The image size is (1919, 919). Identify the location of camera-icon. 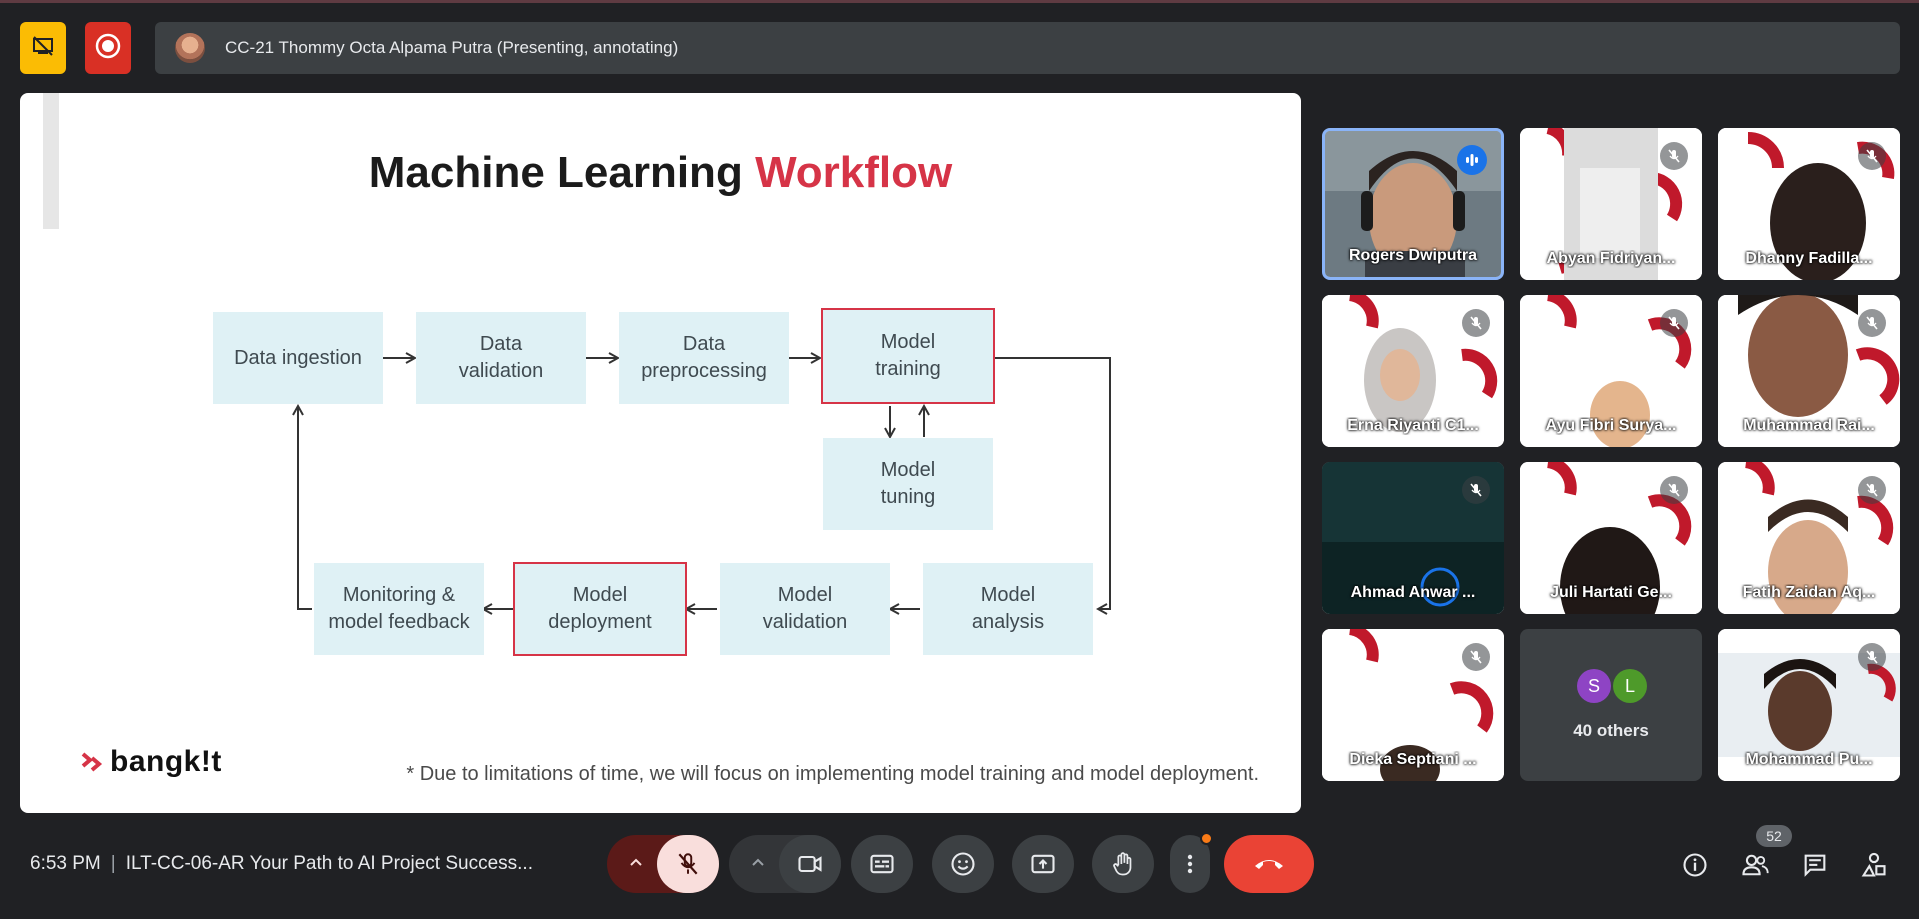
(810, 864).